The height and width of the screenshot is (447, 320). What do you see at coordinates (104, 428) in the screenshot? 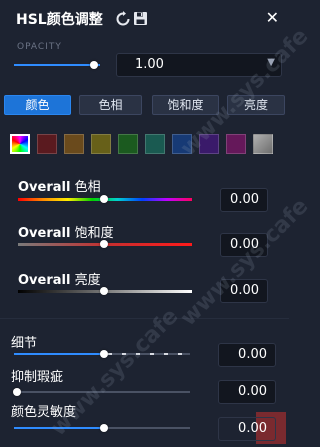
I see `sensitivity-slider-thumb` at bounding box center [104, 428].